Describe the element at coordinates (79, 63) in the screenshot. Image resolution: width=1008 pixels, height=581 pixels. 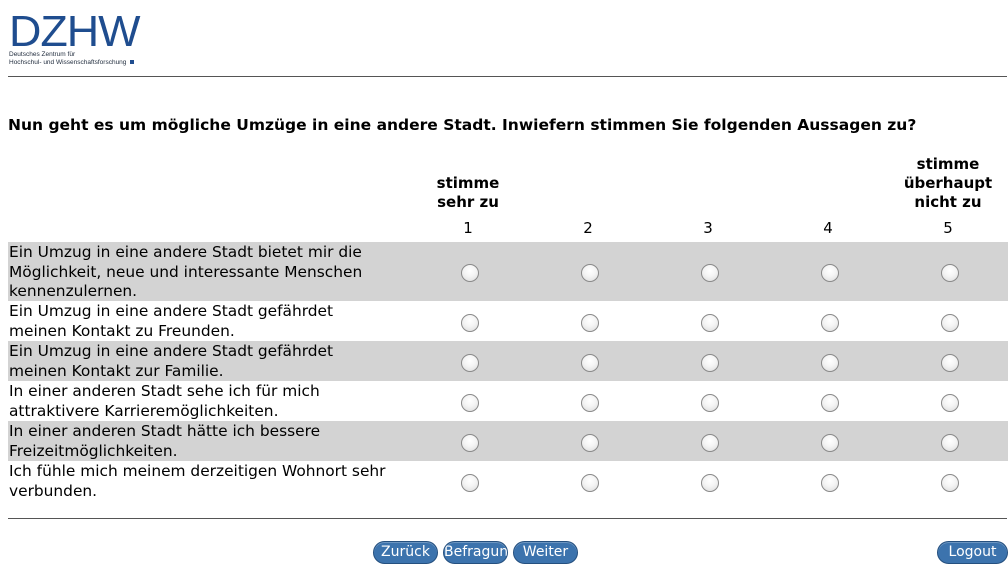
I see `logo-subtitle-line-2: Hochschul- und Wissenschaftsforschung` at that location.